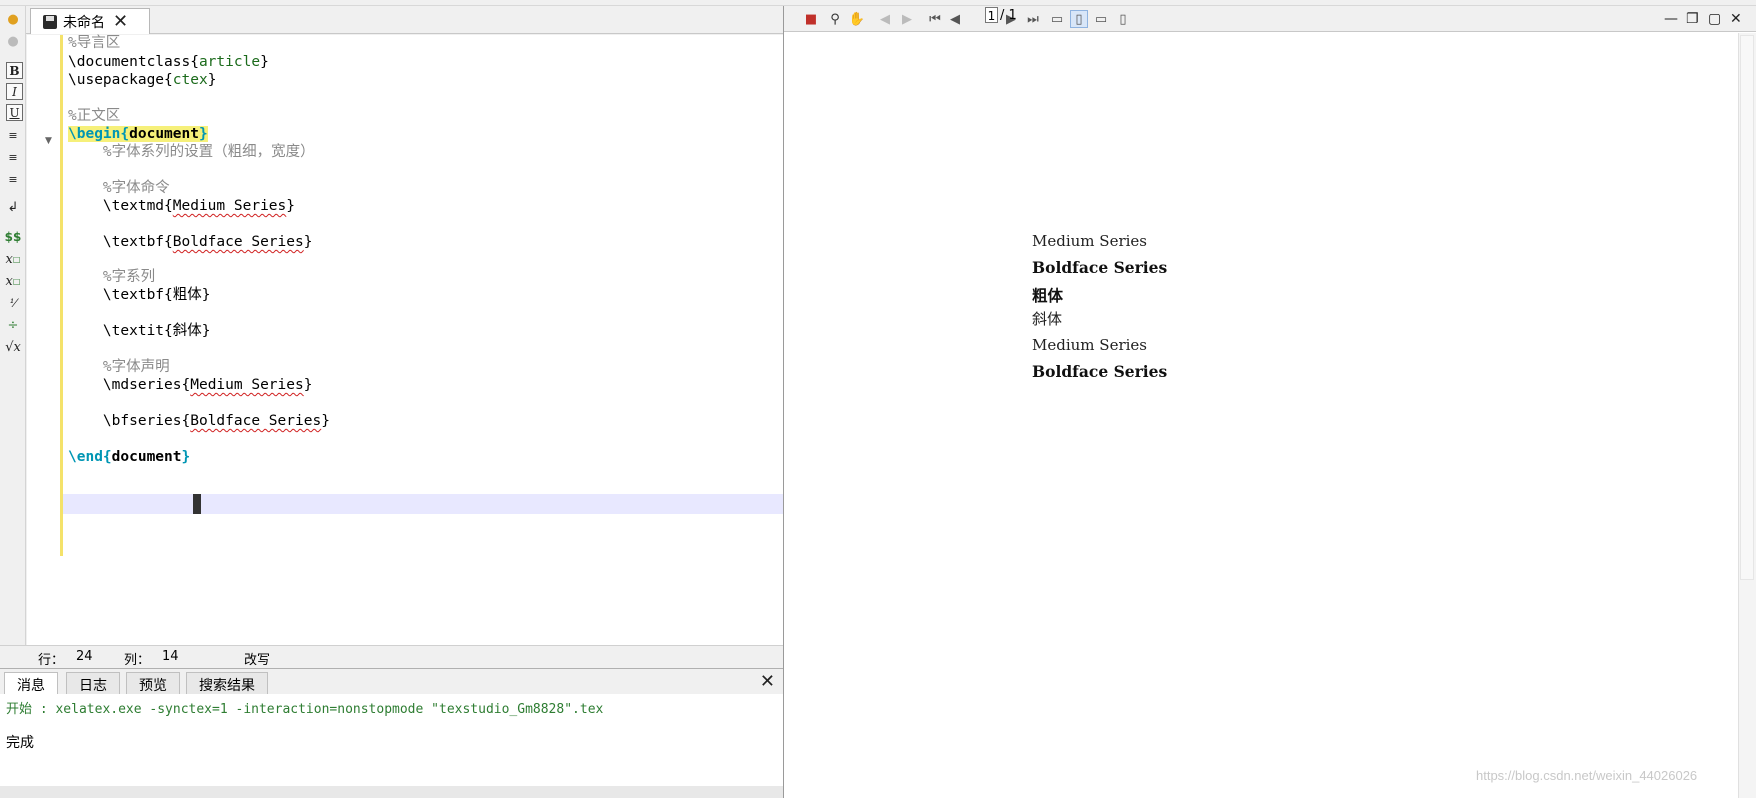  I want to click on code-command: \mdseries, so click(125, 385).